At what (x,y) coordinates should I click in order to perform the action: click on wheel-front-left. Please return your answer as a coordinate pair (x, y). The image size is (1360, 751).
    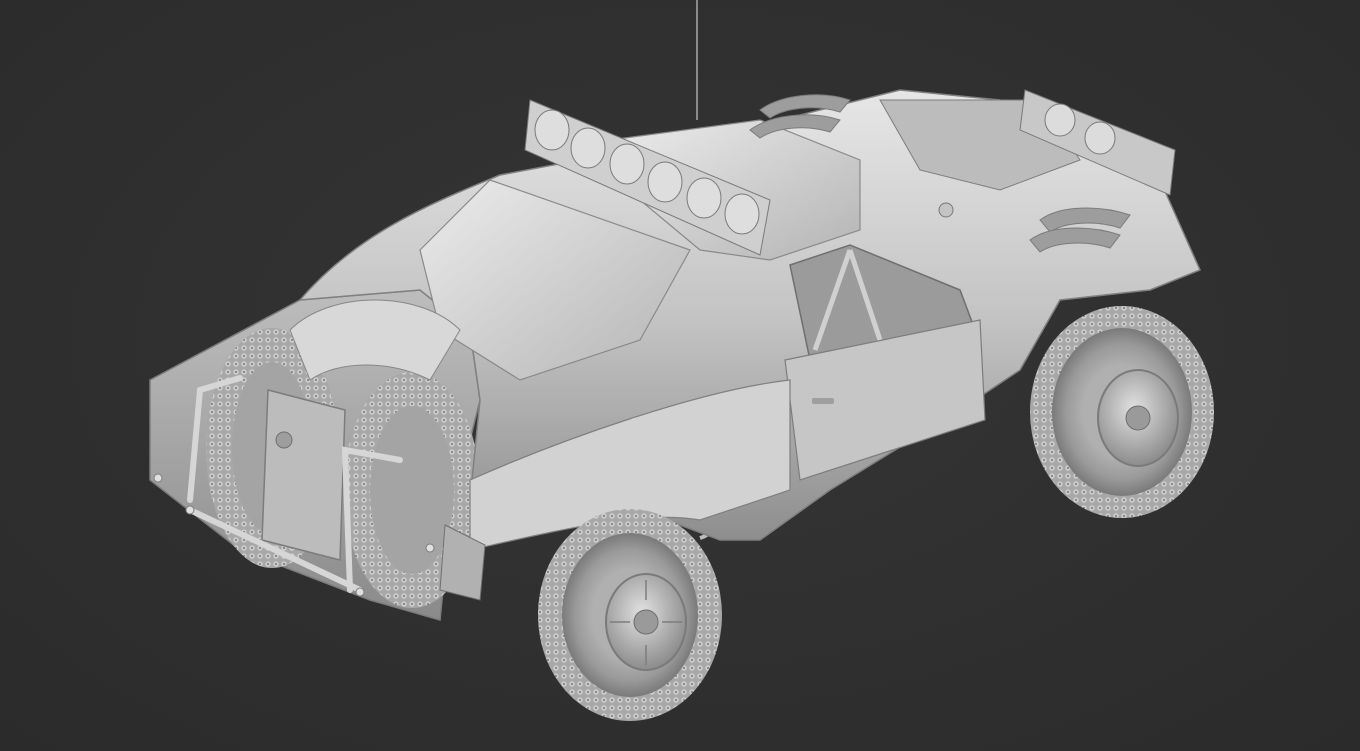
    Looking at the image, I should click on (630, 615).